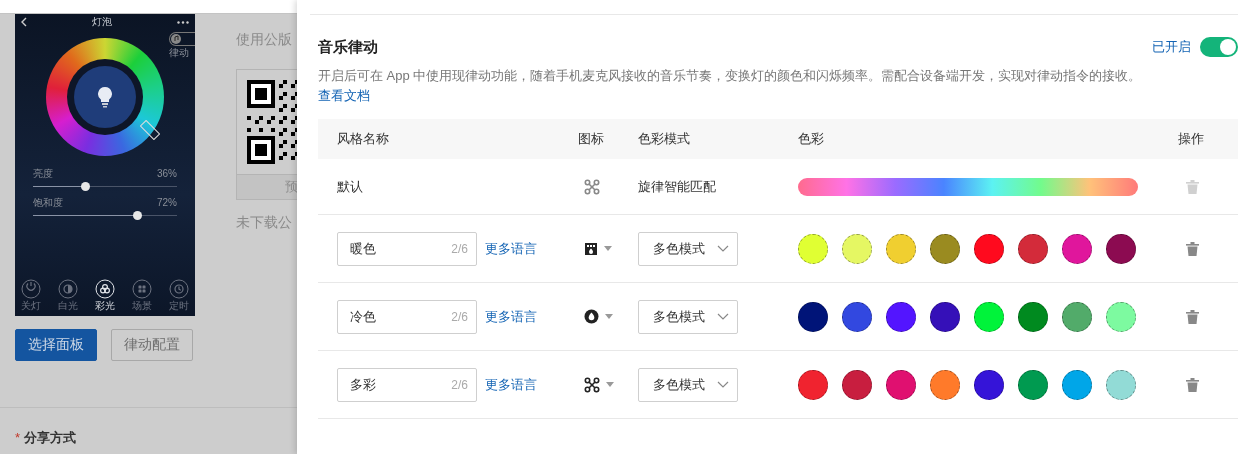  I want to click on column-header: 风格名称, so click(363, 139).